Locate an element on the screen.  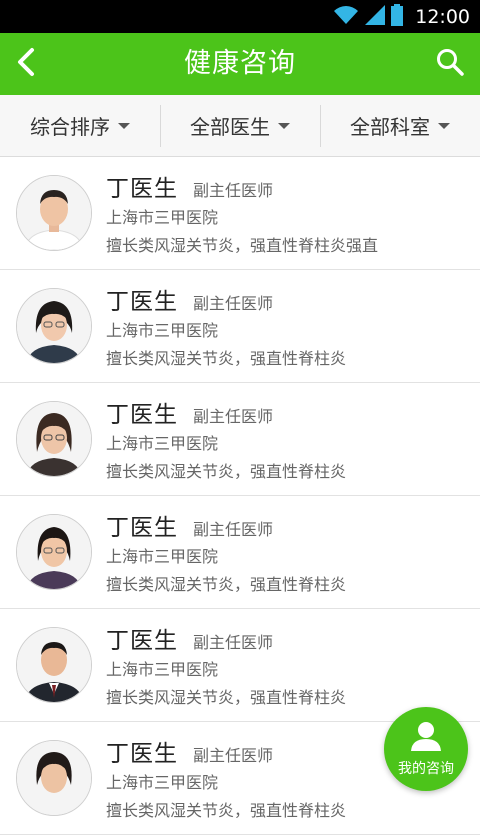
status-time: 12:00 is located at coordinates (442, 16).